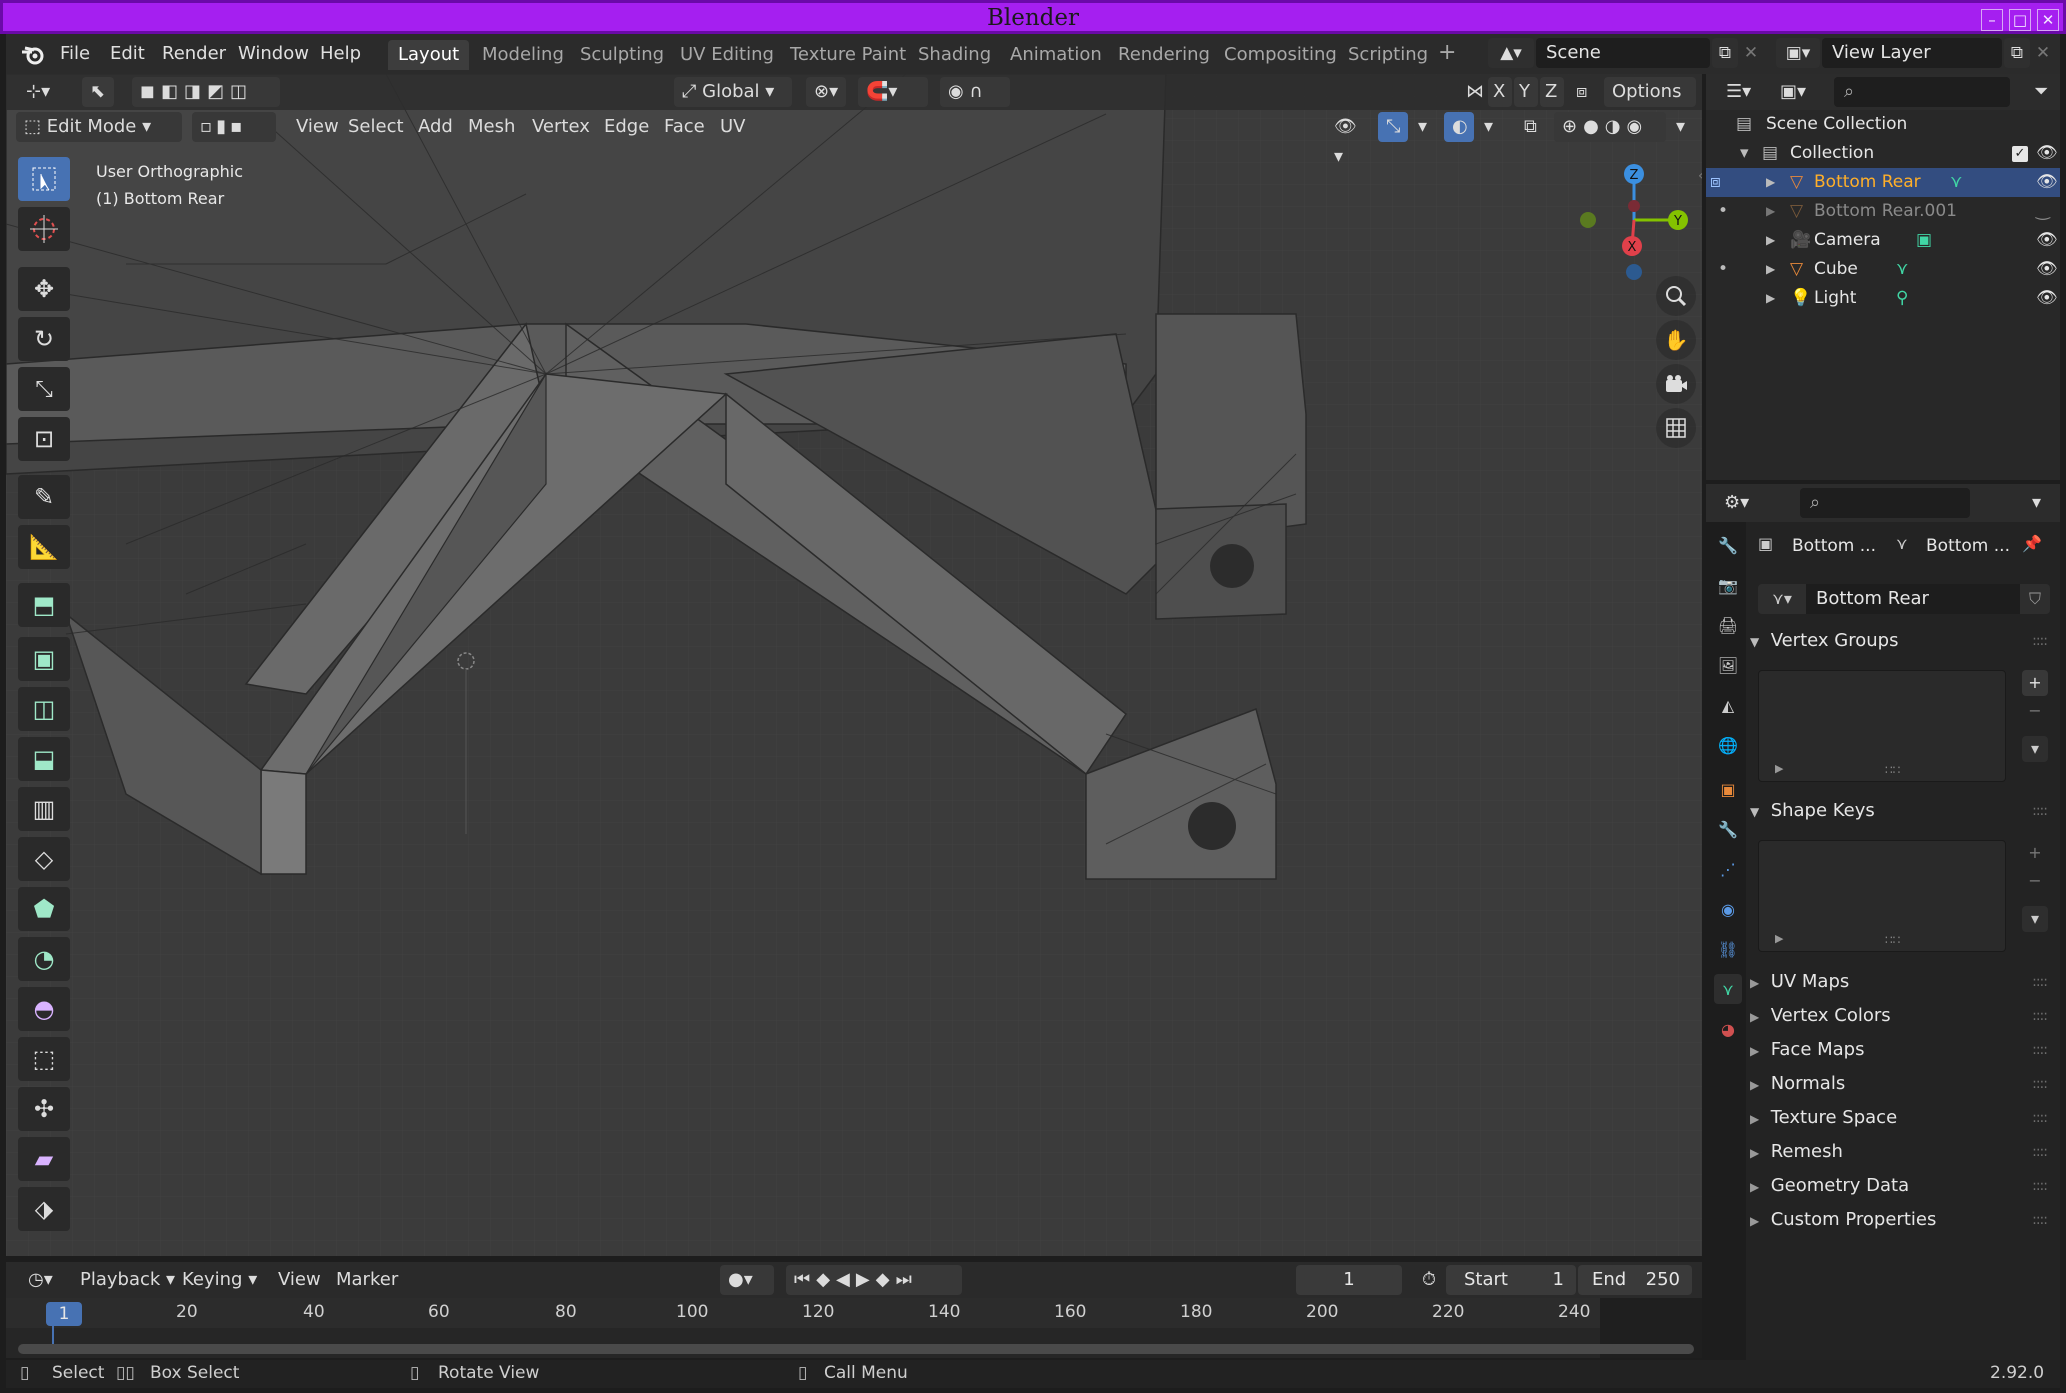 The height and width of the screenshot is (1393, 2066). I want to click on properties-search-input: ⌕, so click(1885, 503).